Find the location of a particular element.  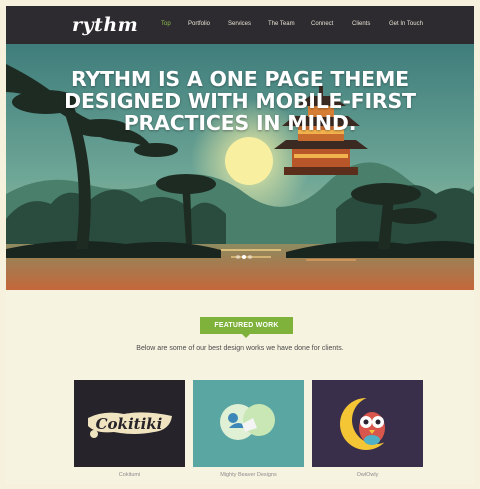

portfolio-card-label-1: Cokitumi is located at coordinates (129, 475).